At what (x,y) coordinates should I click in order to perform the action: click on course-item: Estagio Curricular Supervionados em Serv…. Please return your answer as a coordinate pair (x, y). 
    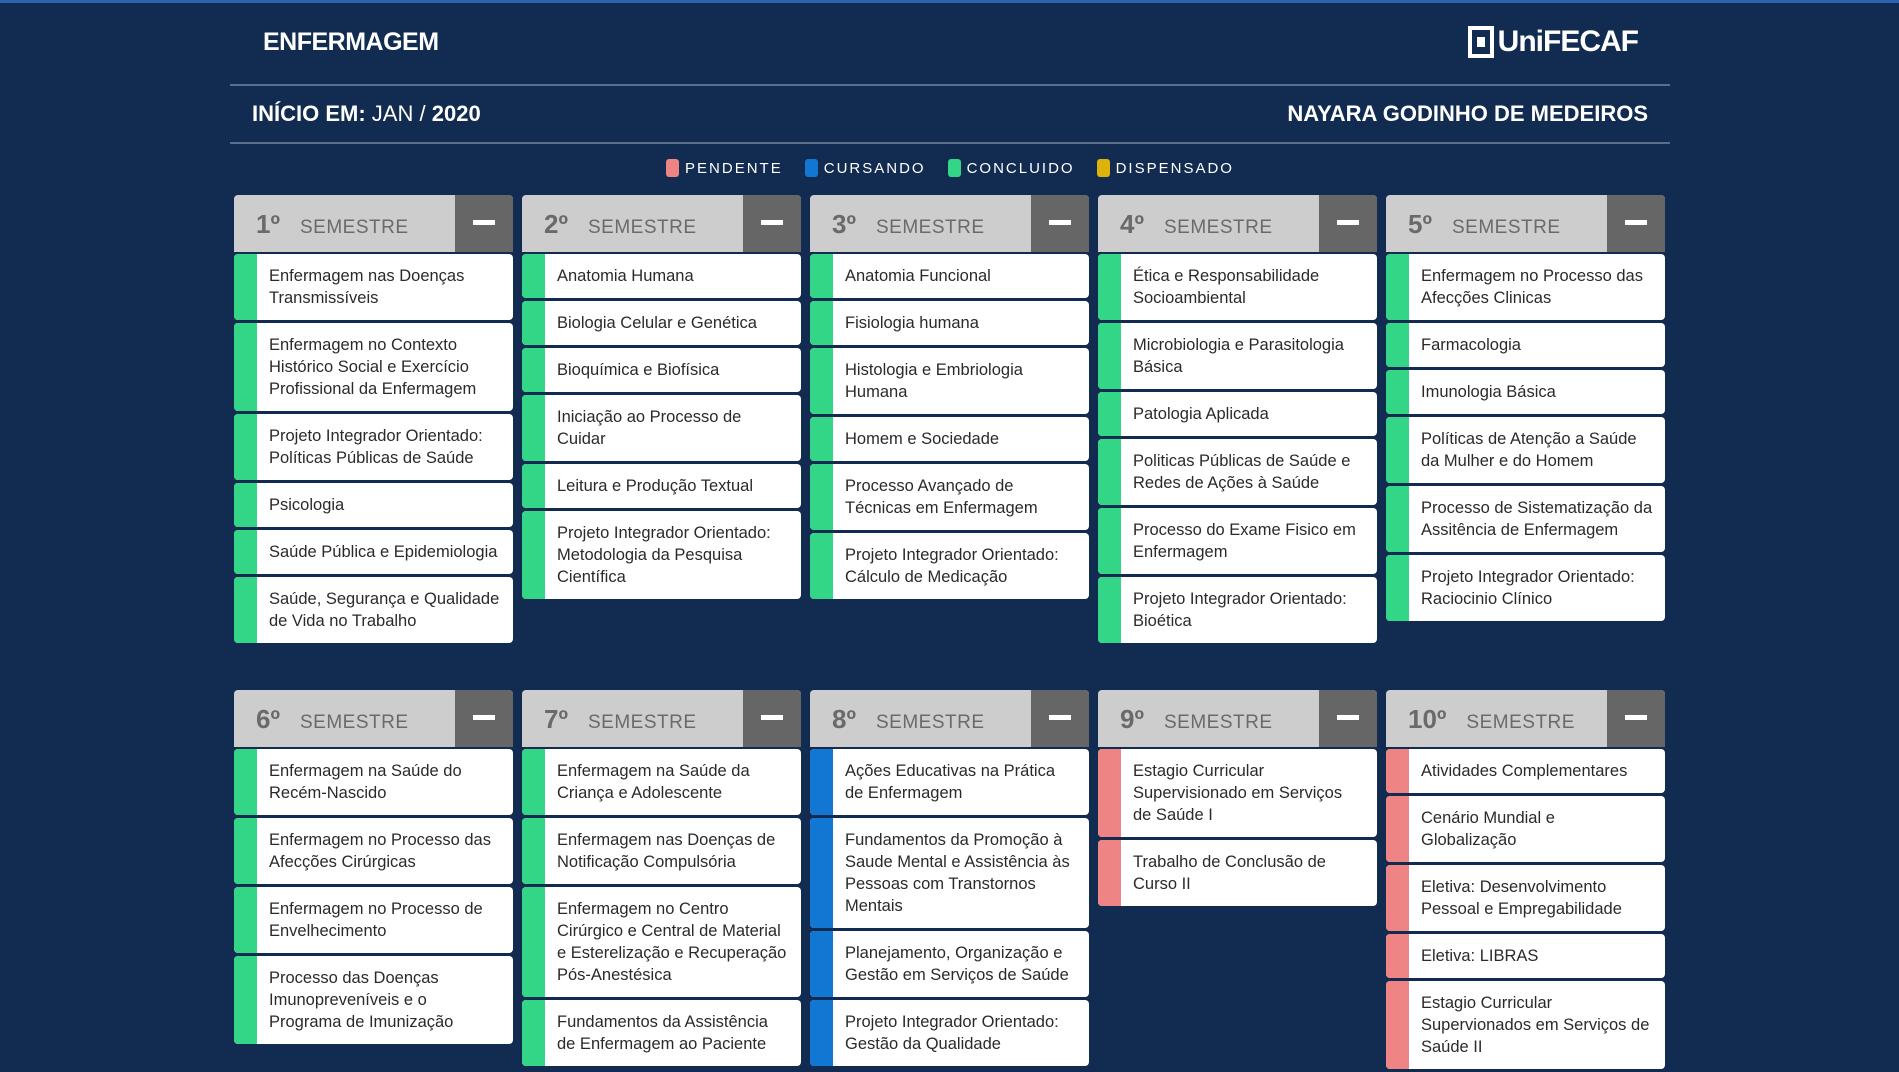
    Looking at the image, I should click on (1525, 1025).